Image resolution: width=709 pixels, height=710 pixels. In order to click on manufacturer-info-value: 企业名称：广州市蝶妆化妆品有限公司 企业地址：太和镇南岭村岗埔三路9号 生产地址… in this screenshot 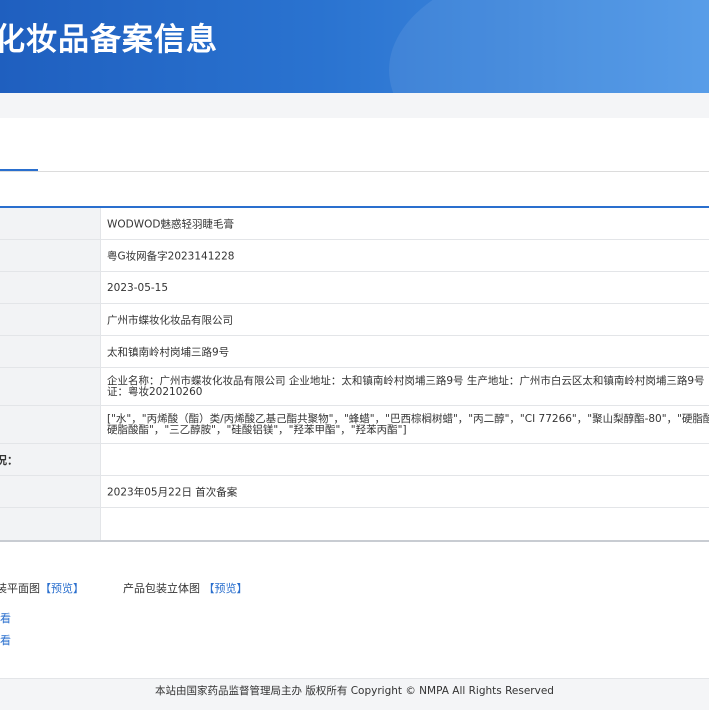, I will do `click(408, 386)`.